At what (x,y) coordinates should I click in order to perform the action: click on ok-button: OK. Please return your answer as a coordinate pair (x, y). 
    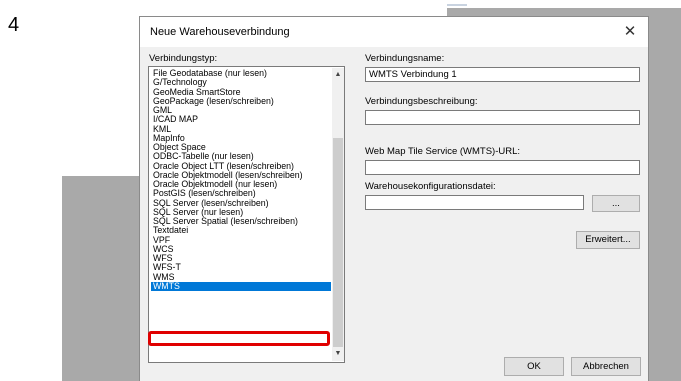
    Looking at the image, I should click on (534, 366).